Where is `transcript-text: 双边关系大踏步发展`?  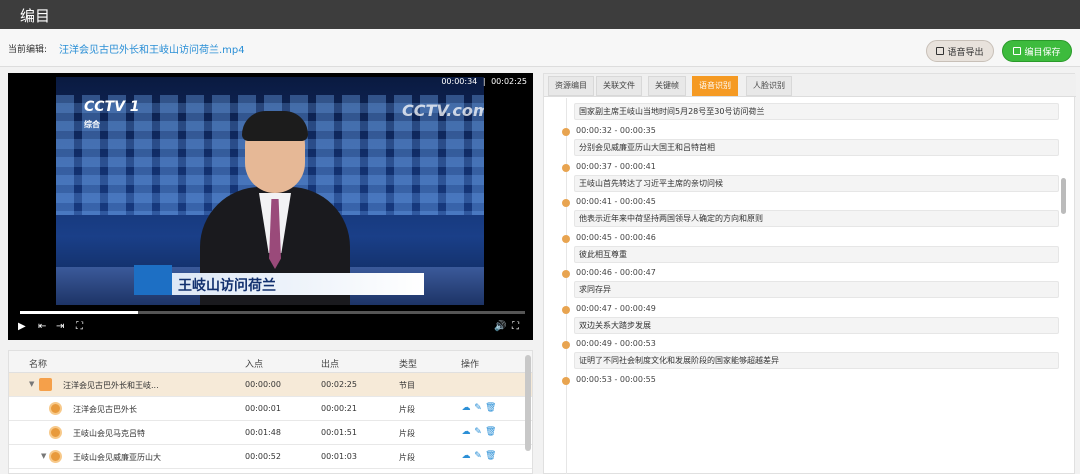
transcript-text: 双边关系大踏步发展 is located at coordinates (816, 325).